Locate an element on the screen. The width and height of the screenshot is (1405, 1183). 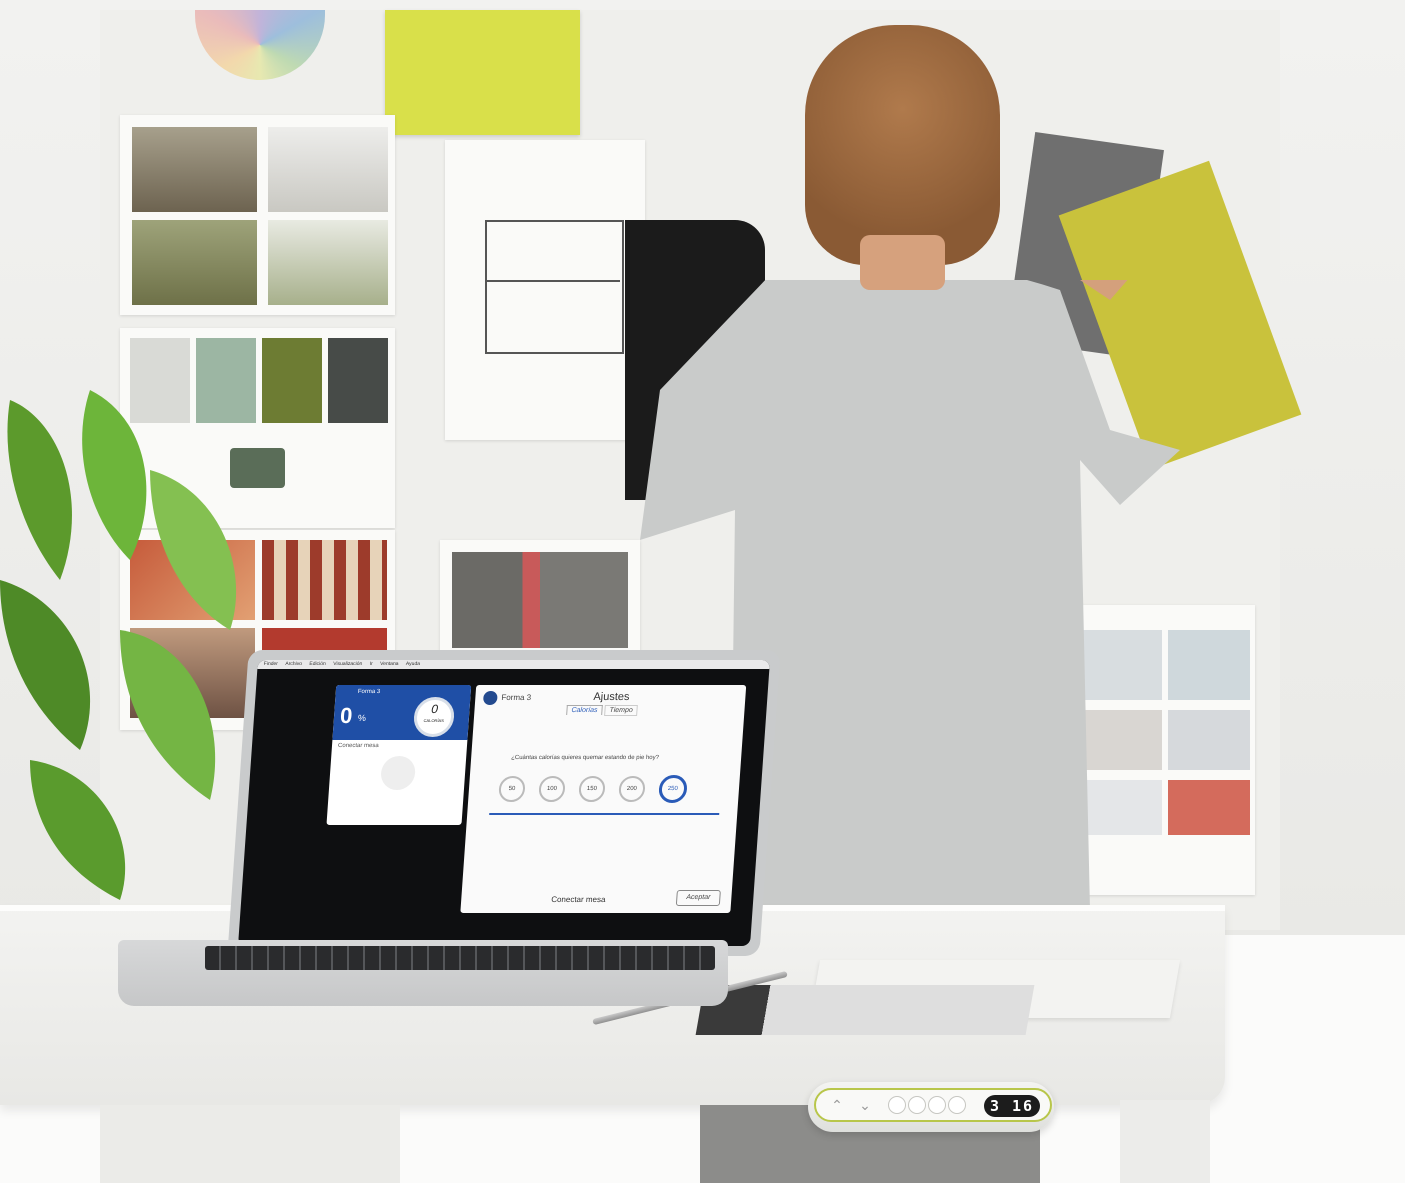
app-brand: Forma 3 is located at coordinates (369, 692).